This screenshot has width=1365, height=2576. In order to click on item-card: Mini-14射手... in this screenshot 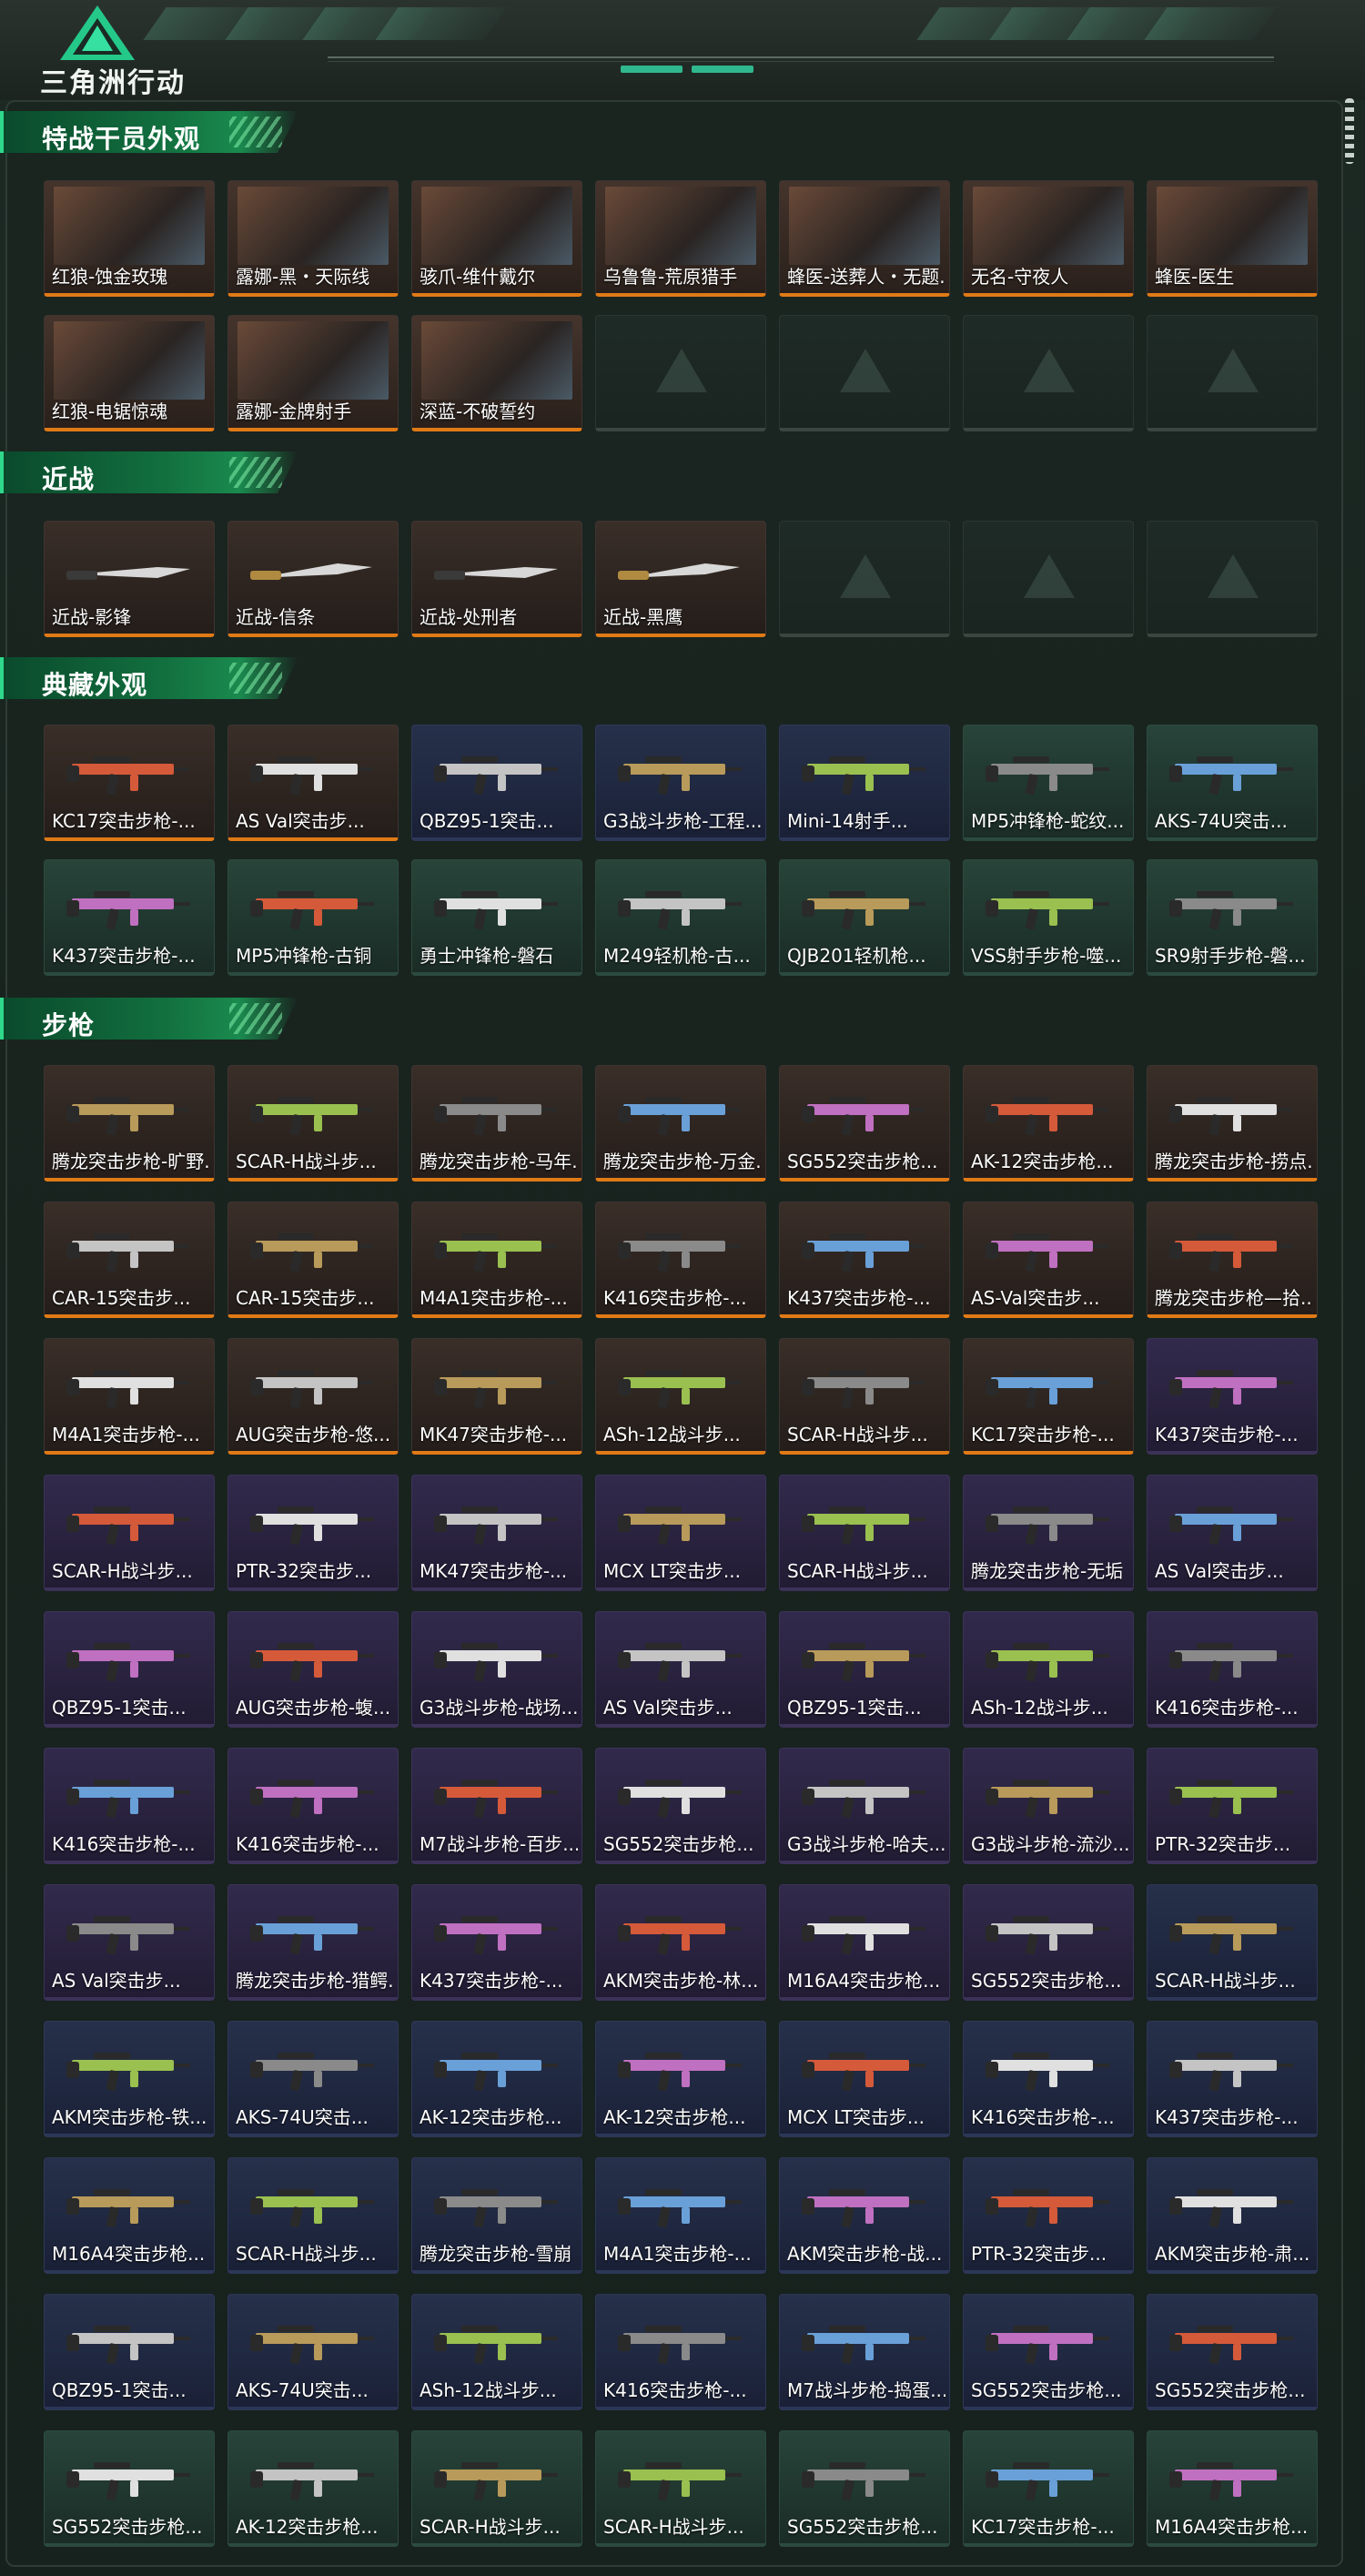, I will do `click(865, 783)`.